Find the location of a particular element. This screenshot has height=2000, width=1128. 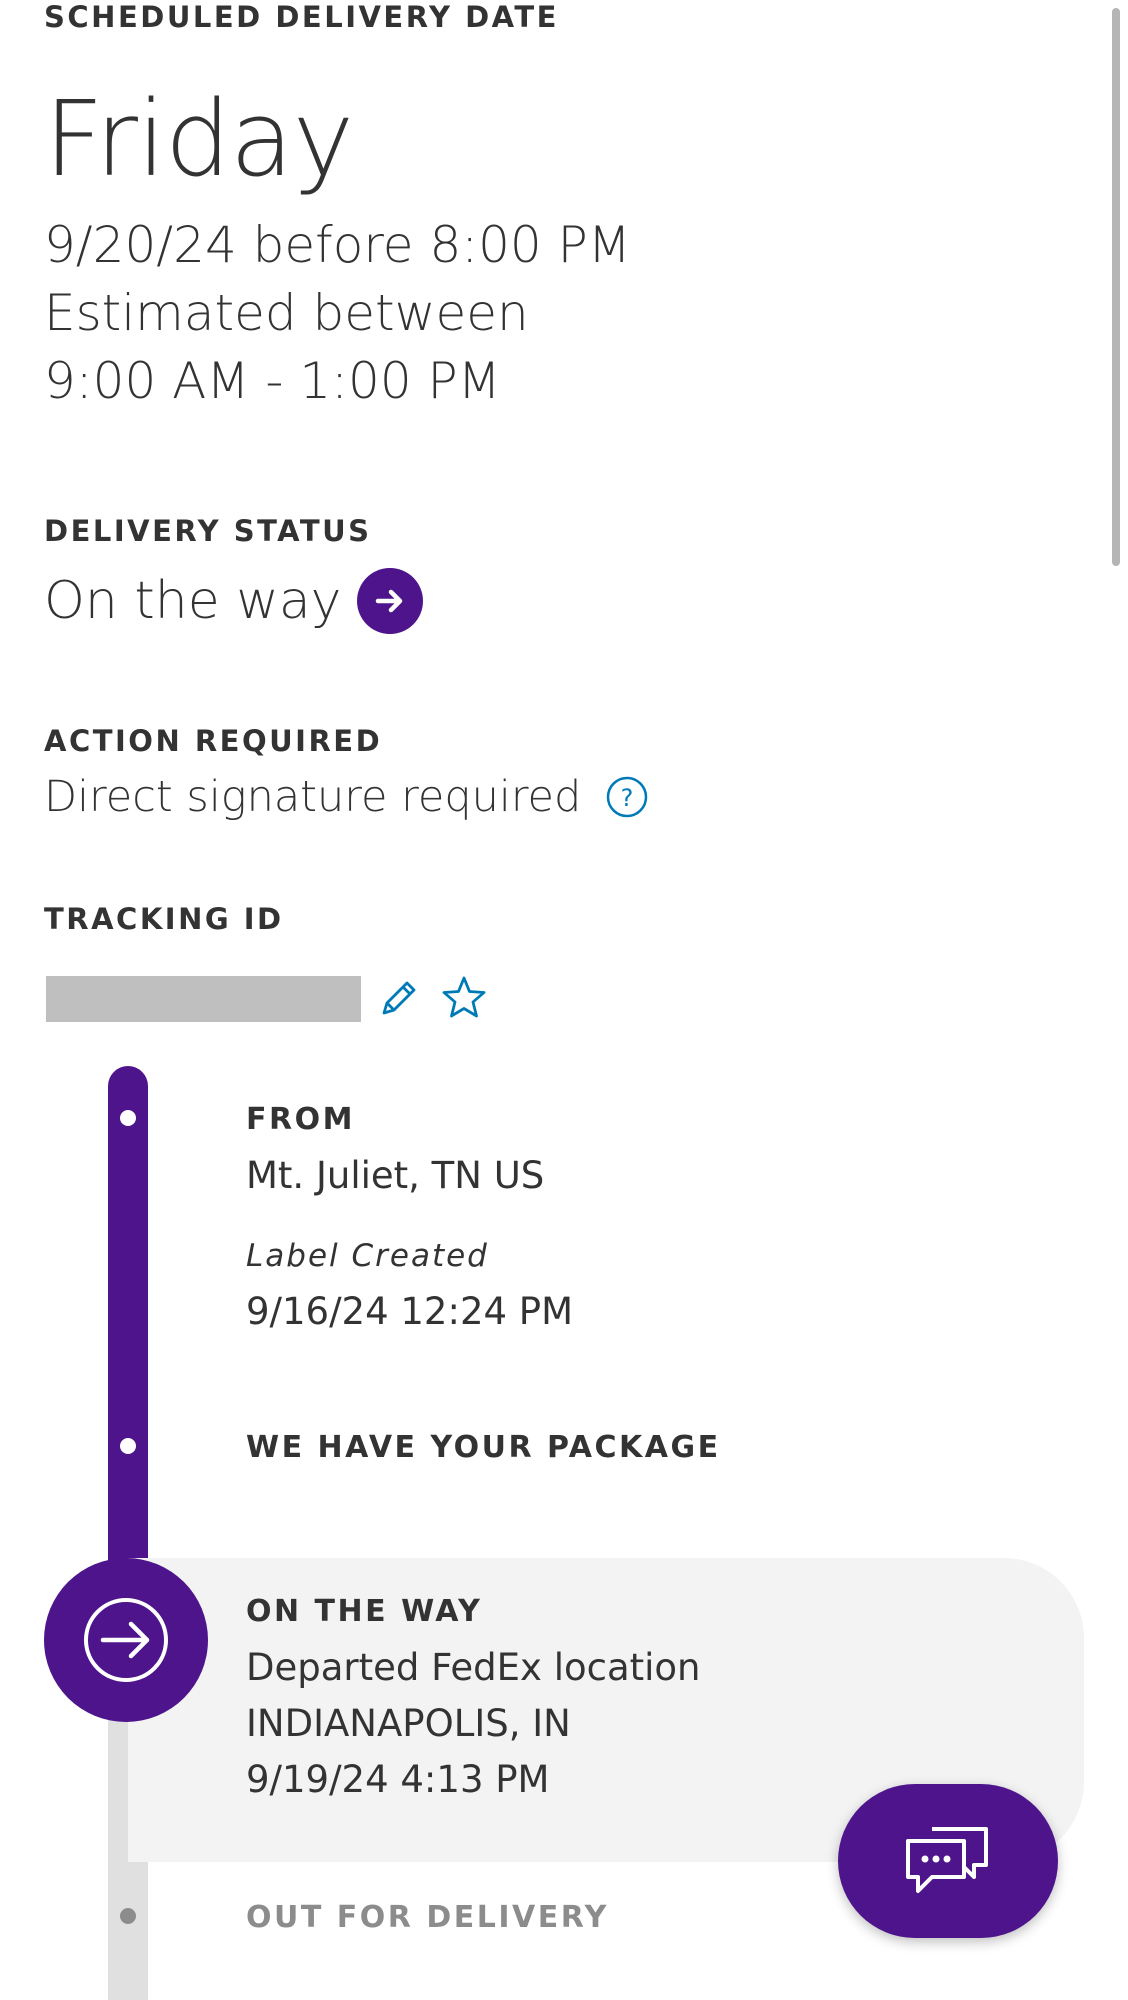

timeline-dot-out-for-delivery is located at coordinates (128, 1916).